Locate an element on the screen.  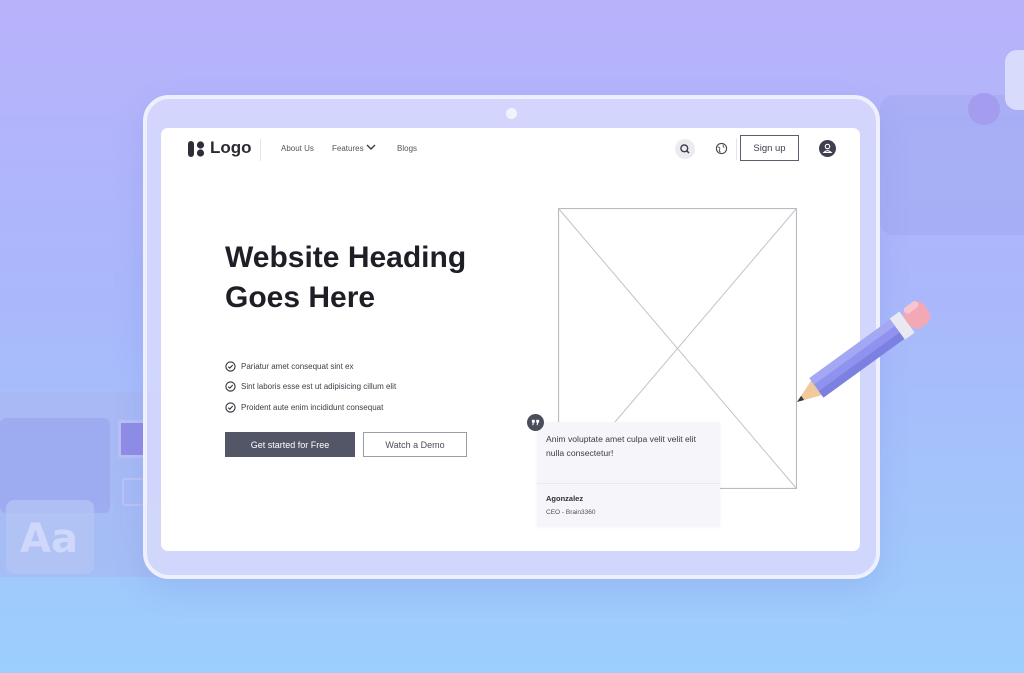
search-button is located at coordinates (685, 149).